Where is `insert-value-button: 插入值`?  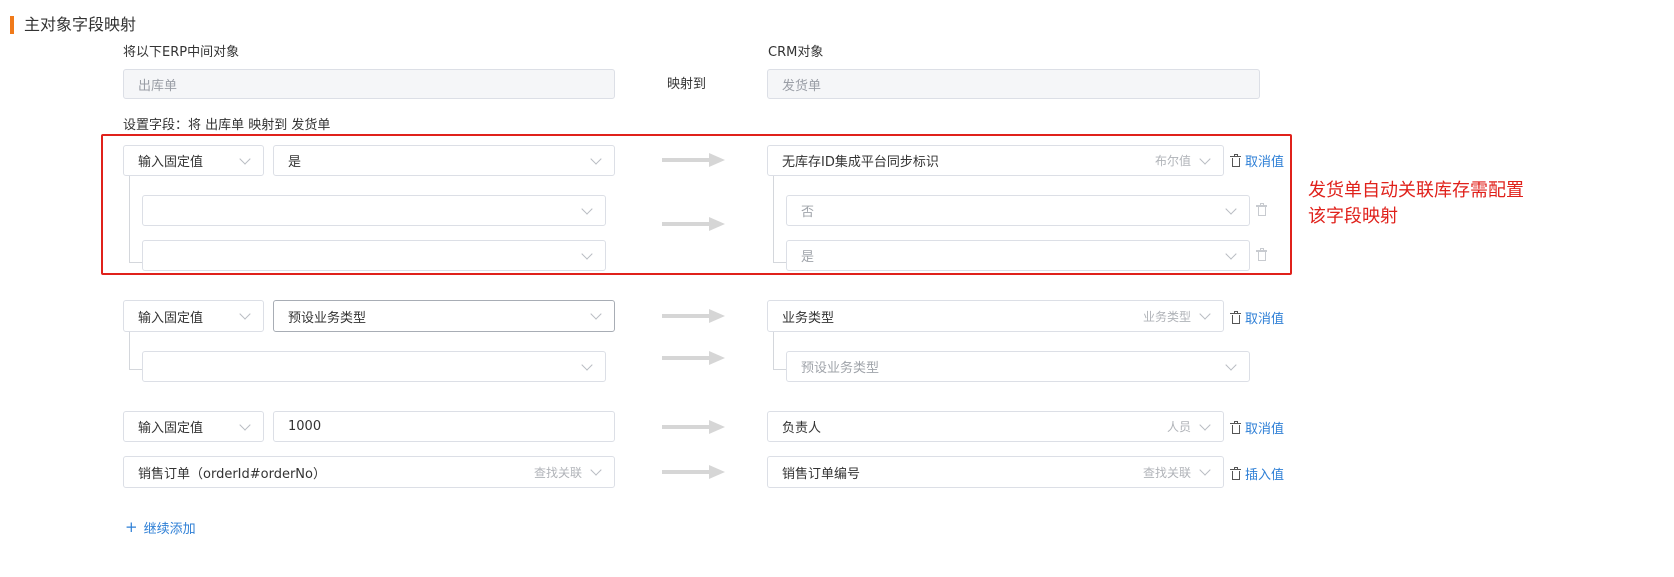
insert-value-button: 插入值 is located at coordinates (1257, 473).